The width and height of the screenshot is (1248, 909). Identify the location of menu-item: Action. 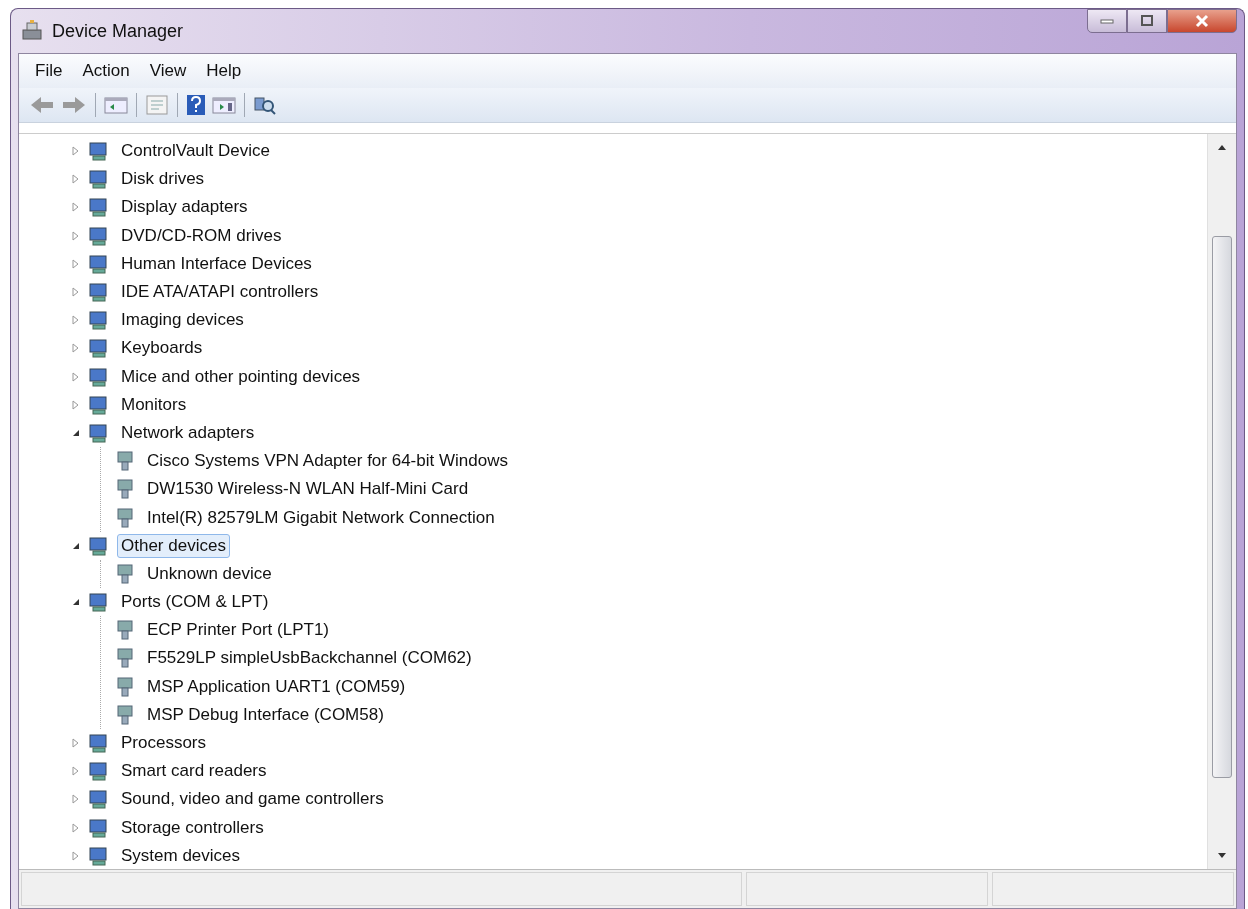
(106, 71).